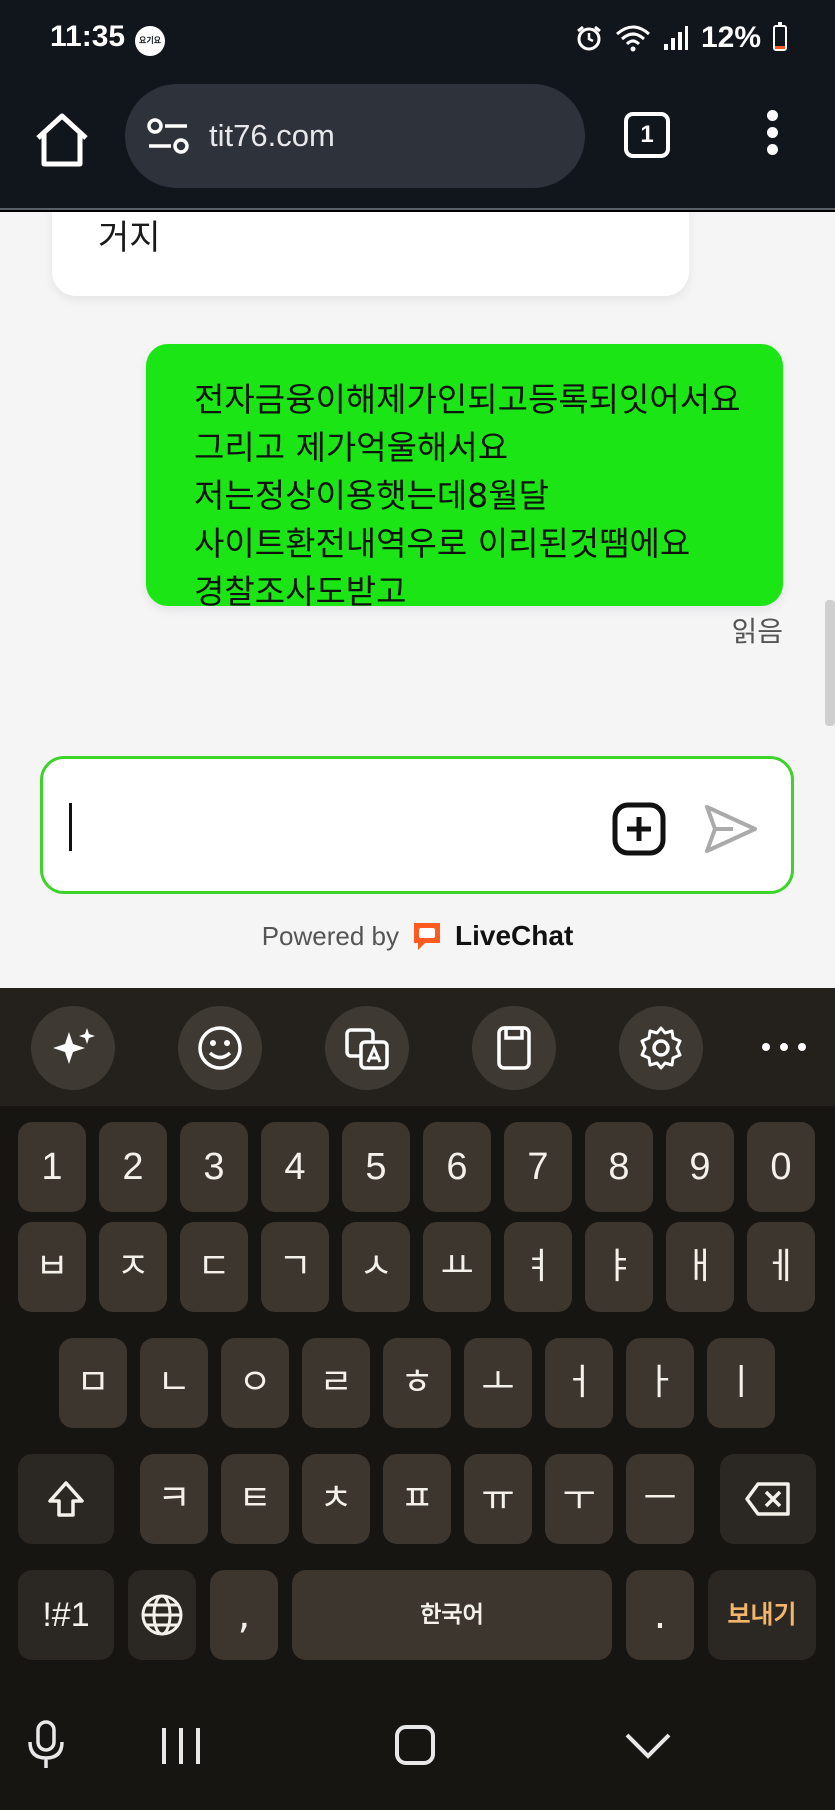 Image resolution: width=835 pixels, height=1810 pixels. Describe the element at coordinates (619, 1167) in the screenshot. I see `key-8: 8` at that location.